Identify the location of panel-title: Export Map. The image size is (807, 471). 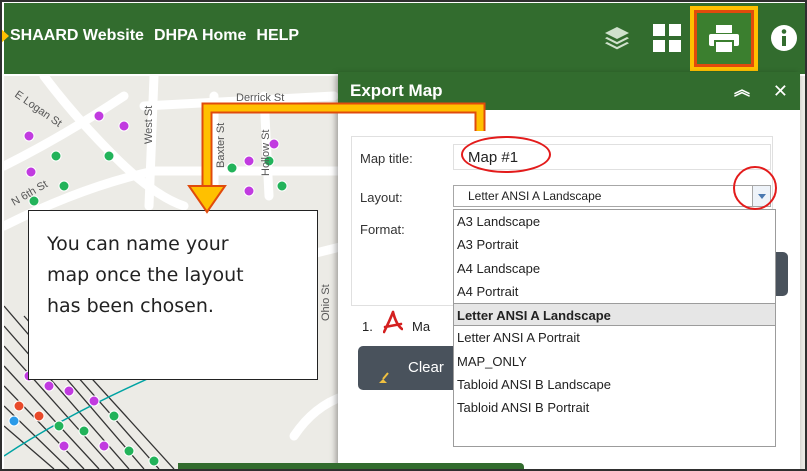
(396, 90).